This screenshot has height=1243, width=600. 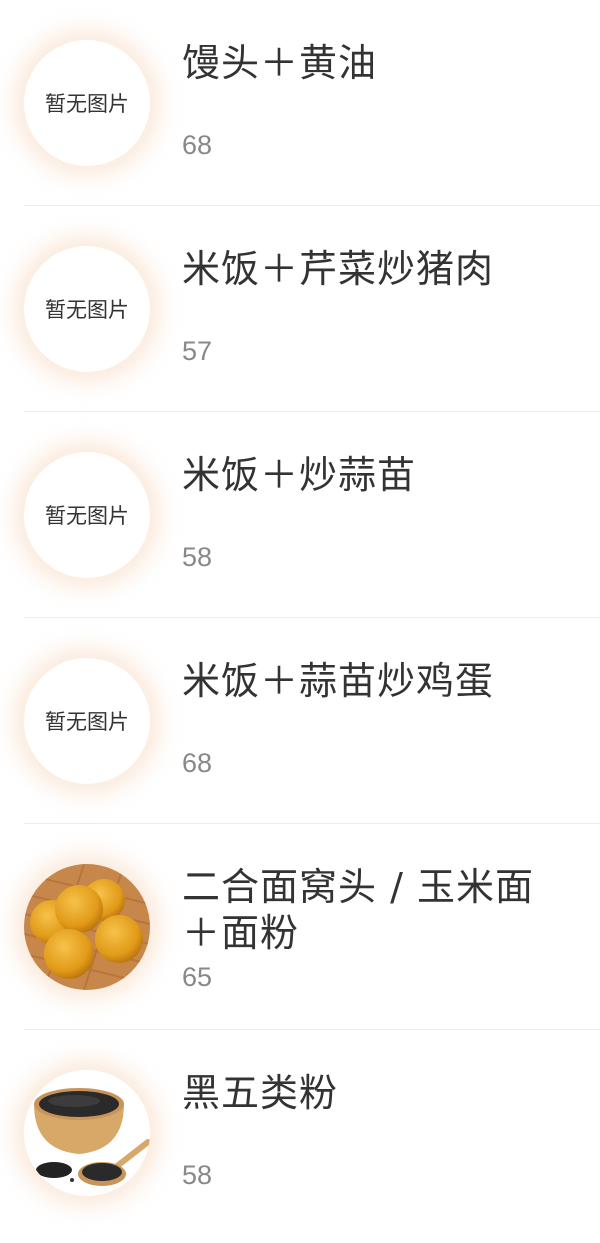 I want to click on food-name: 米饭＋蒜苗炒鸡蛋, so click(x=338, y=681).